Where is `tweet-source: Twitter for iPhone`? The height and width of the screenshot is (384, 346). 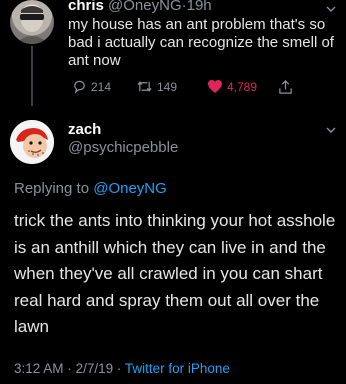 tweet-source: Twitter for iPhone is located at coordinates (177, 368).